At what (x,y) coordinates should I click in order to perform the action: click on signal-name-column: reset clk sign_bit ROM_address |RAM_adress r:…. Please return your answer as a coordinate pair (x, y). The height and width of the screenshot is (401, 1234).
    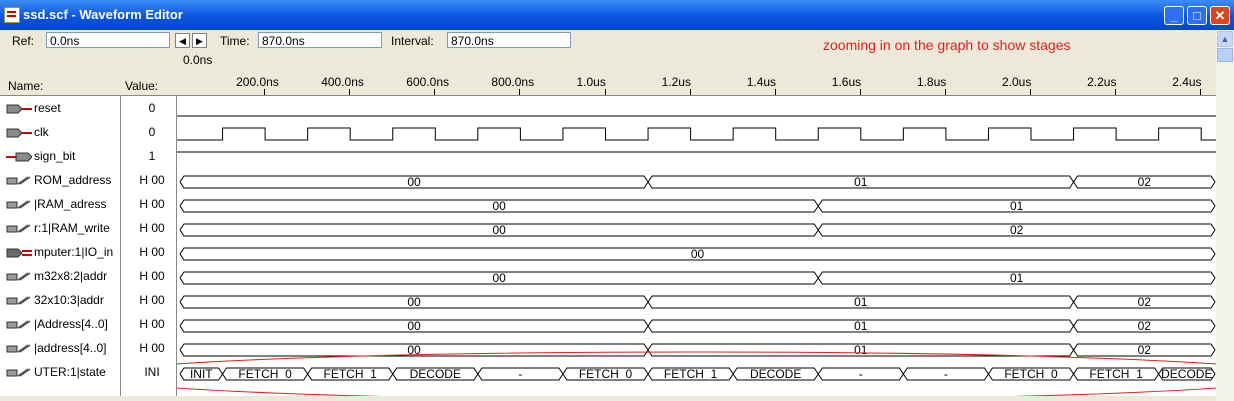
    Looking at the image, I should click on (60, 245).